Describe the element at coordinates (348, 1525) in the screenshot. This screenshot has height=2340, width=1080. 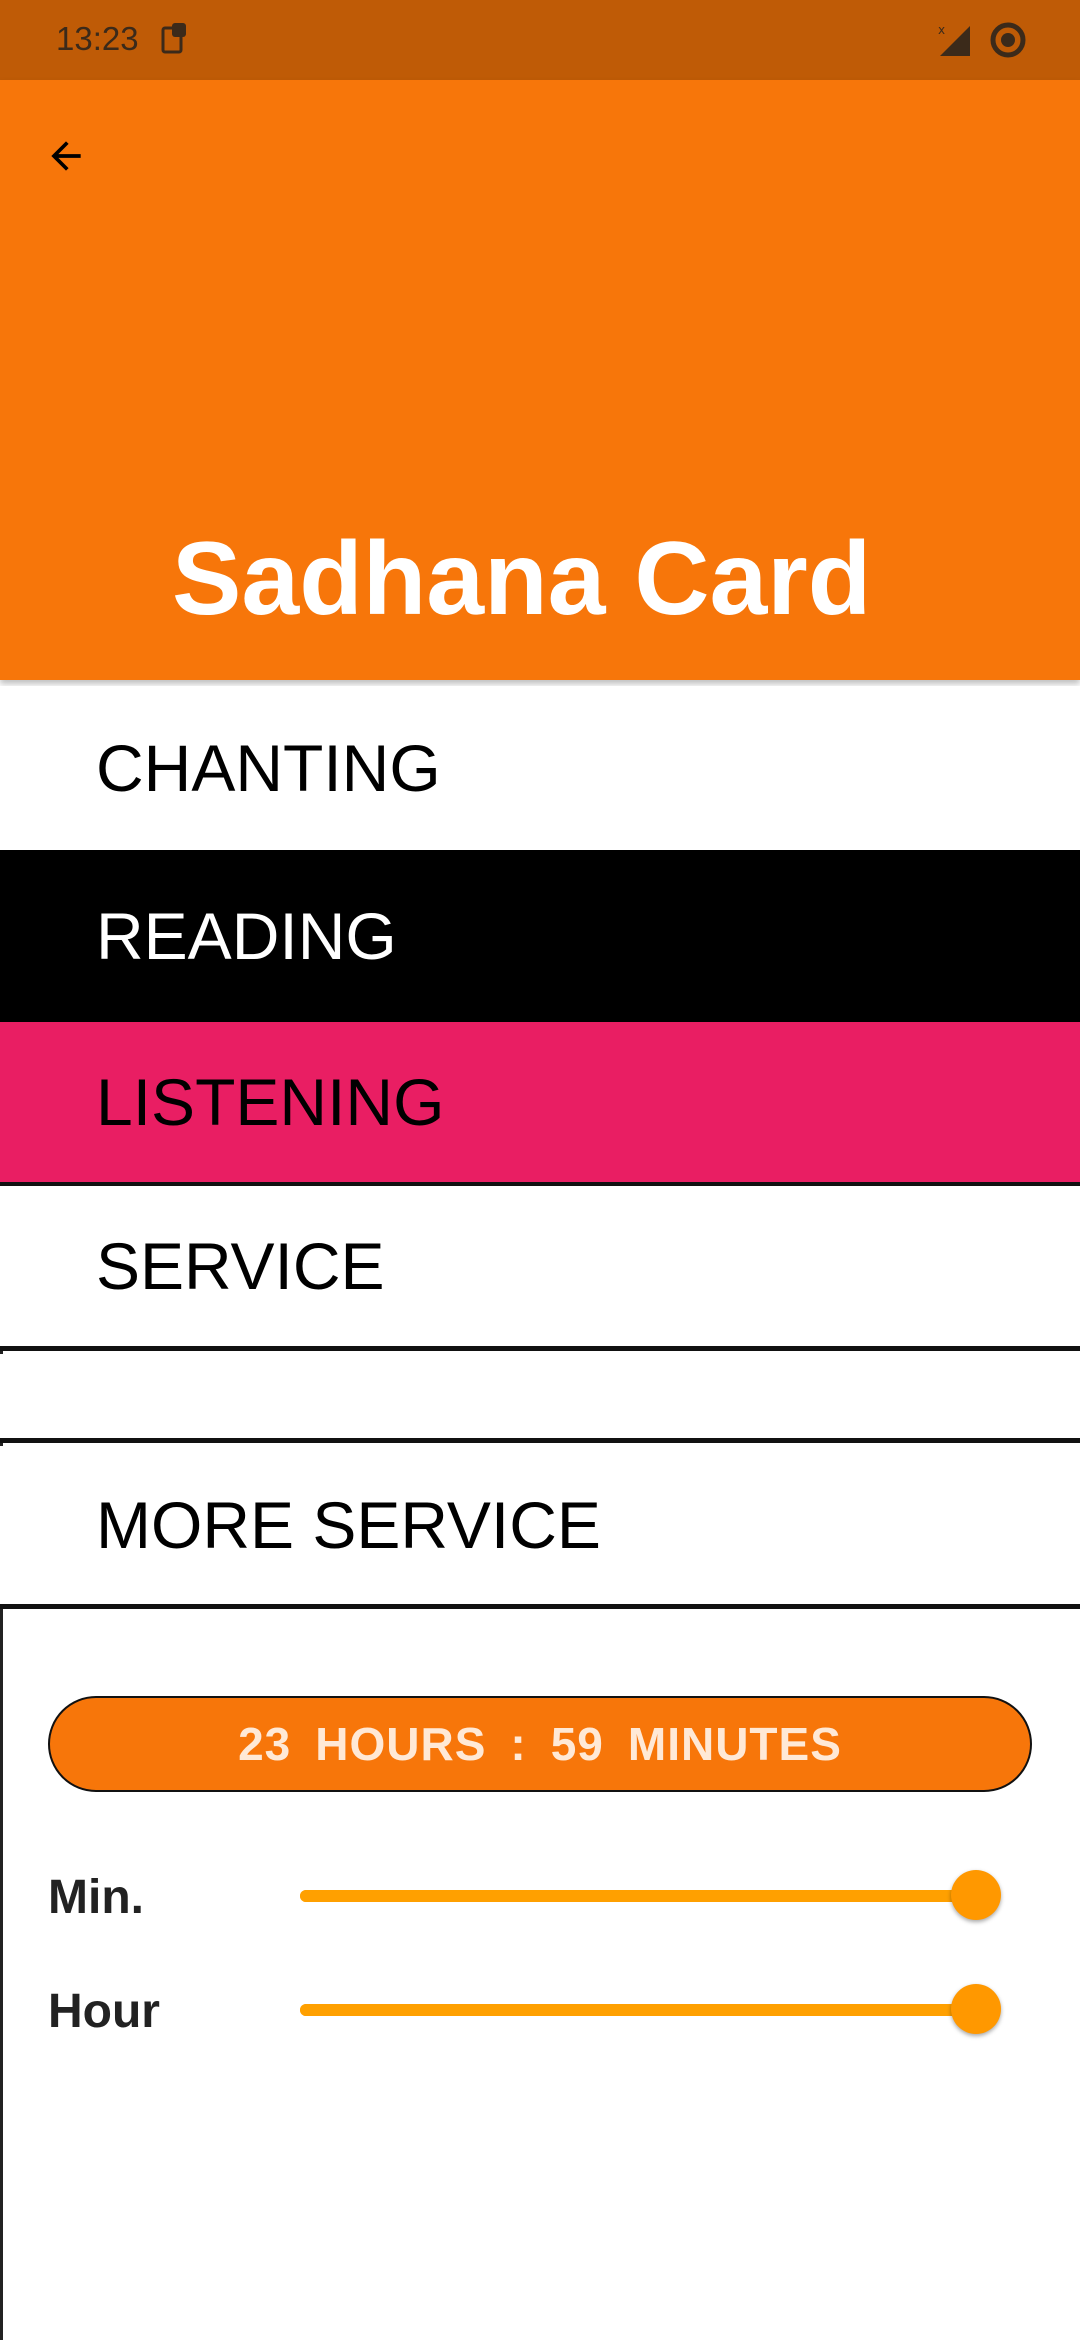
I see `menu-item-label: MORE SERVICE` at that location.